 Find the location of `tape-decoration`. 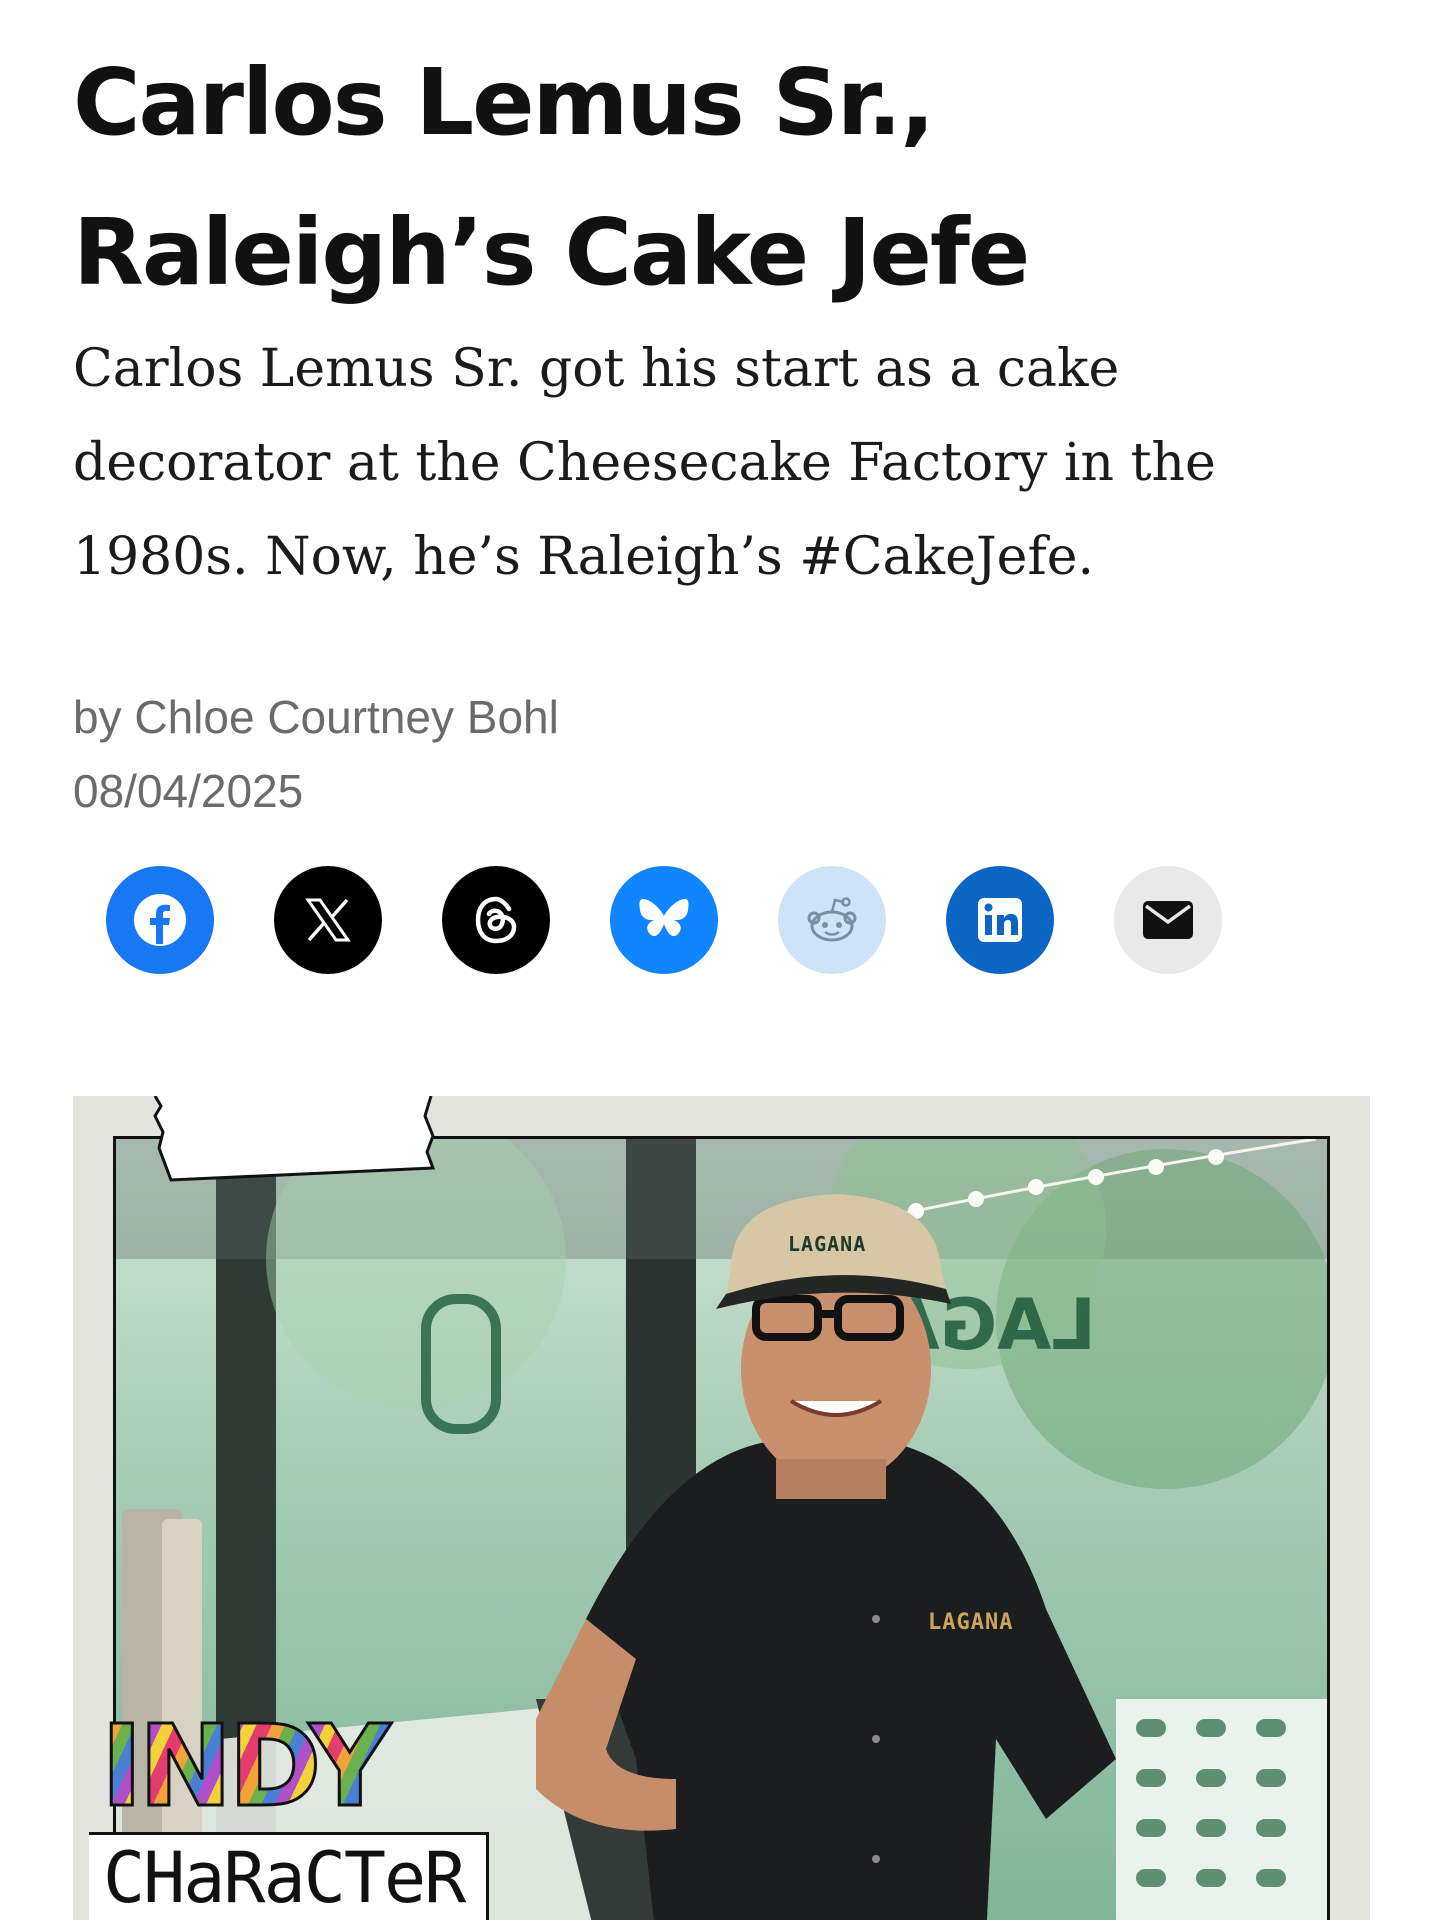

tape-decoration is located at coordinates (294, 1139).